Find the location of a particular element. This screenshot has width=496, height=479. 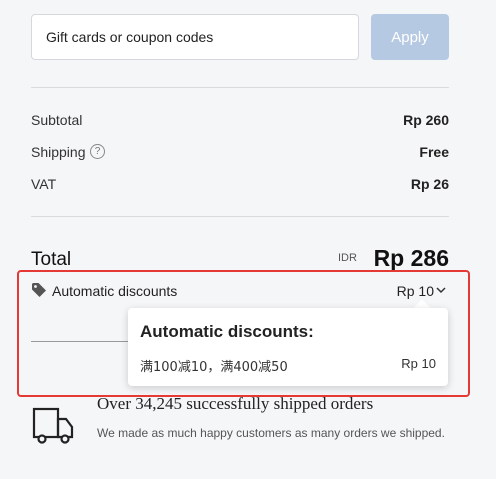

automatic-discounts-label: Automatic discounts is located at coordinates (114, 291).